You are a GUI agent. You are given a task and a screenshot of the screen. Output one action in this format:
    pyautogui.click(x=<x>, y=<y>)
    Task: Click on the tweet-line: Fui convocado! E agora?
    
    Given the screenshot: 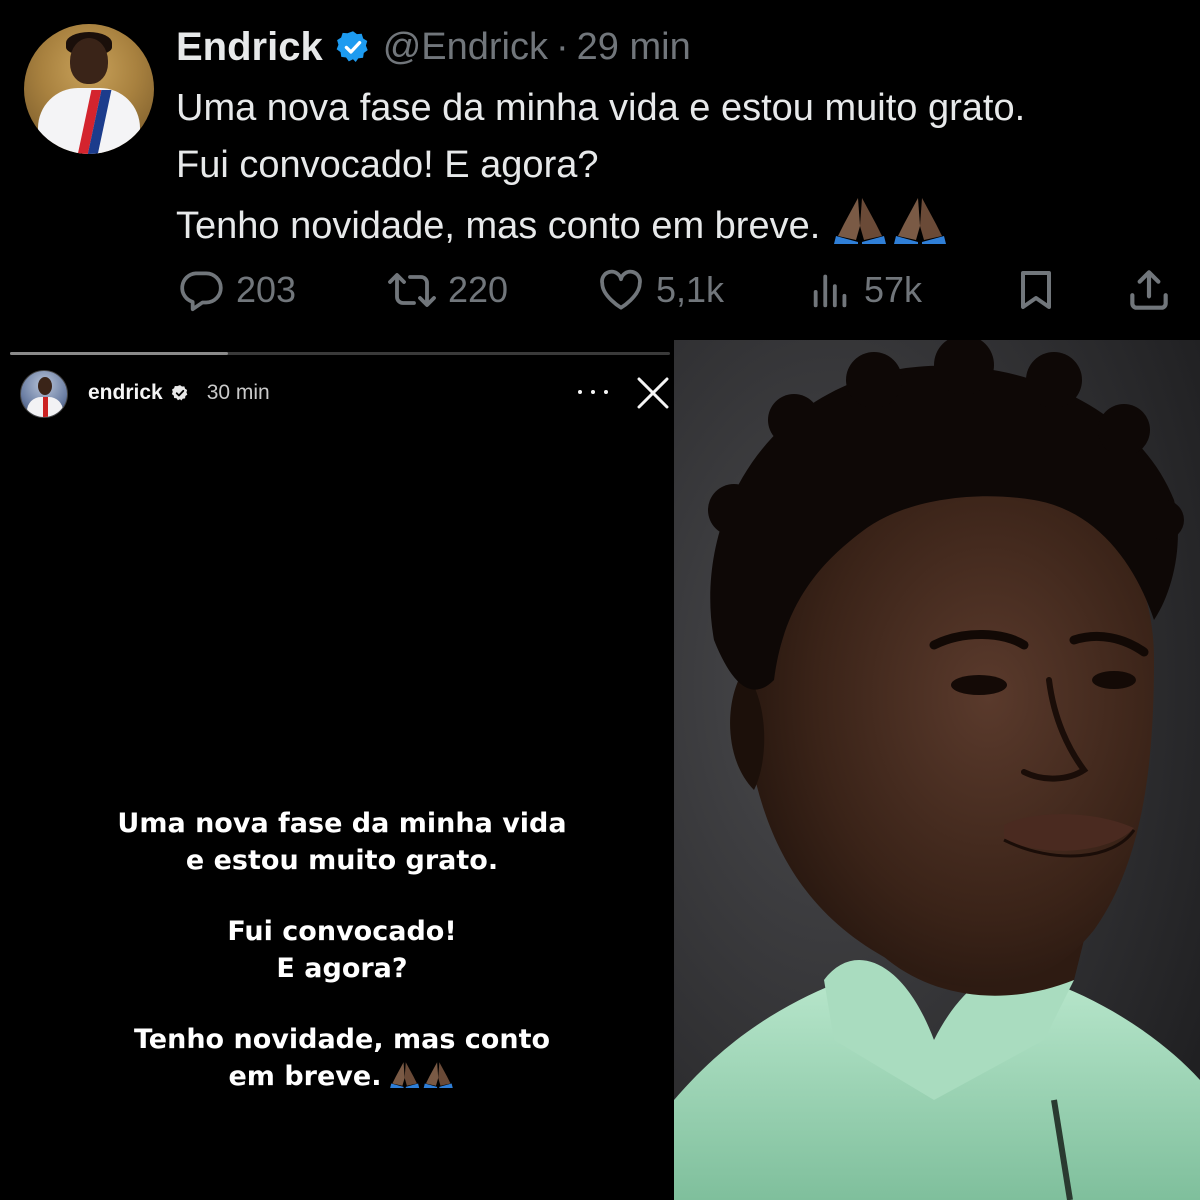 What is the action you would take?
    pyautogui.click(x=387, y=165)
    